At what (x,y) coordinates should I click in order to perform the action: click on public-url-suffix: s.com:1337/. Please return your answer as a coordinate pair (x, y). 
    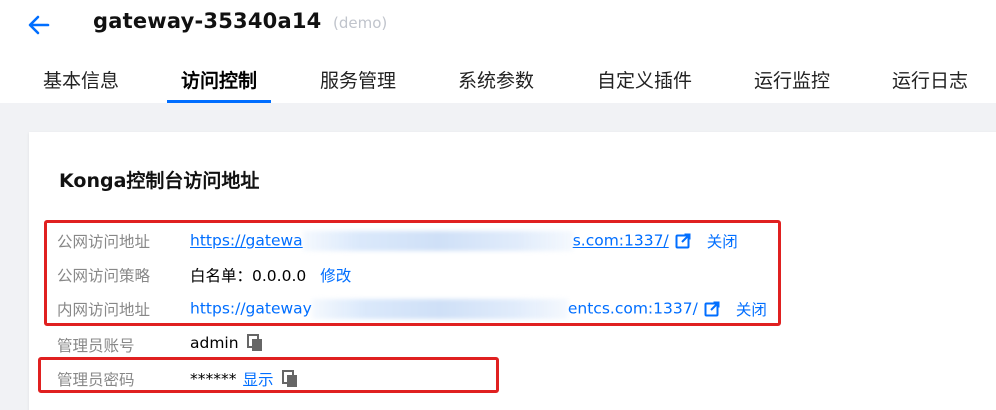
    Looking at the image, I should click on (620, 240).